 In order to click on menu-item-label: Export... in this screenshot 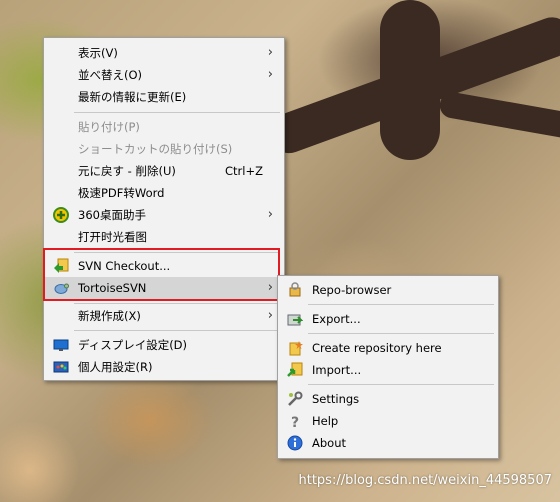, I will do `click(336, 319)`.